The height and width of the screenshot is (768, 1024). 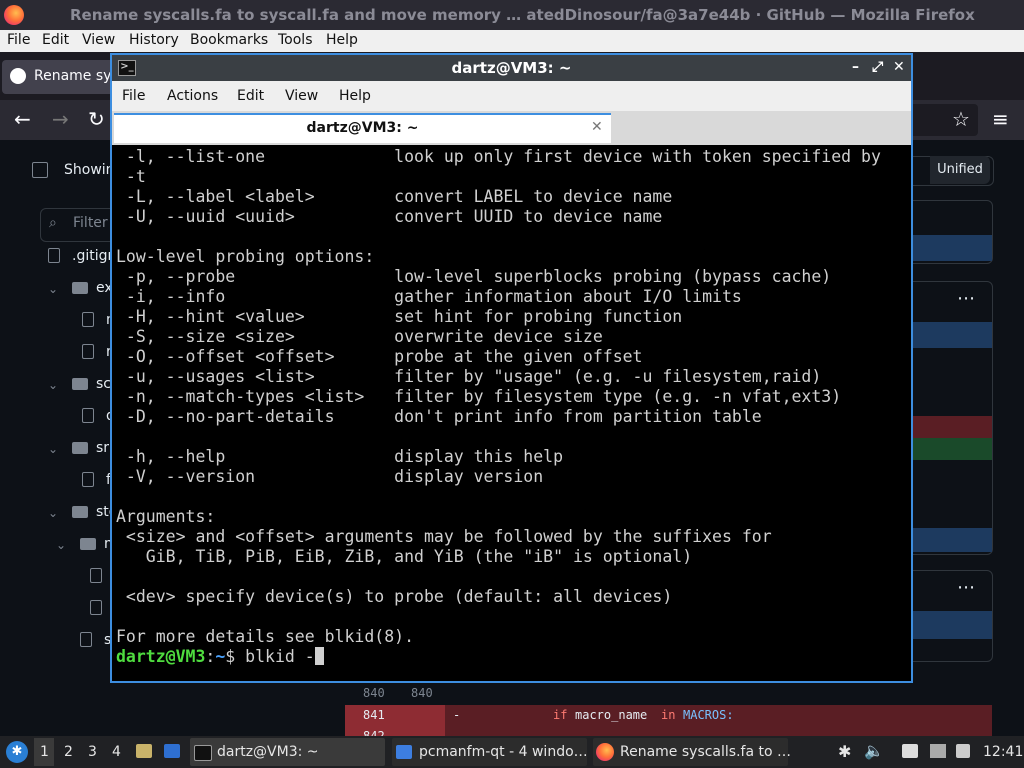 I want to click on workspace-3: 3, so click(x=92, y=752).